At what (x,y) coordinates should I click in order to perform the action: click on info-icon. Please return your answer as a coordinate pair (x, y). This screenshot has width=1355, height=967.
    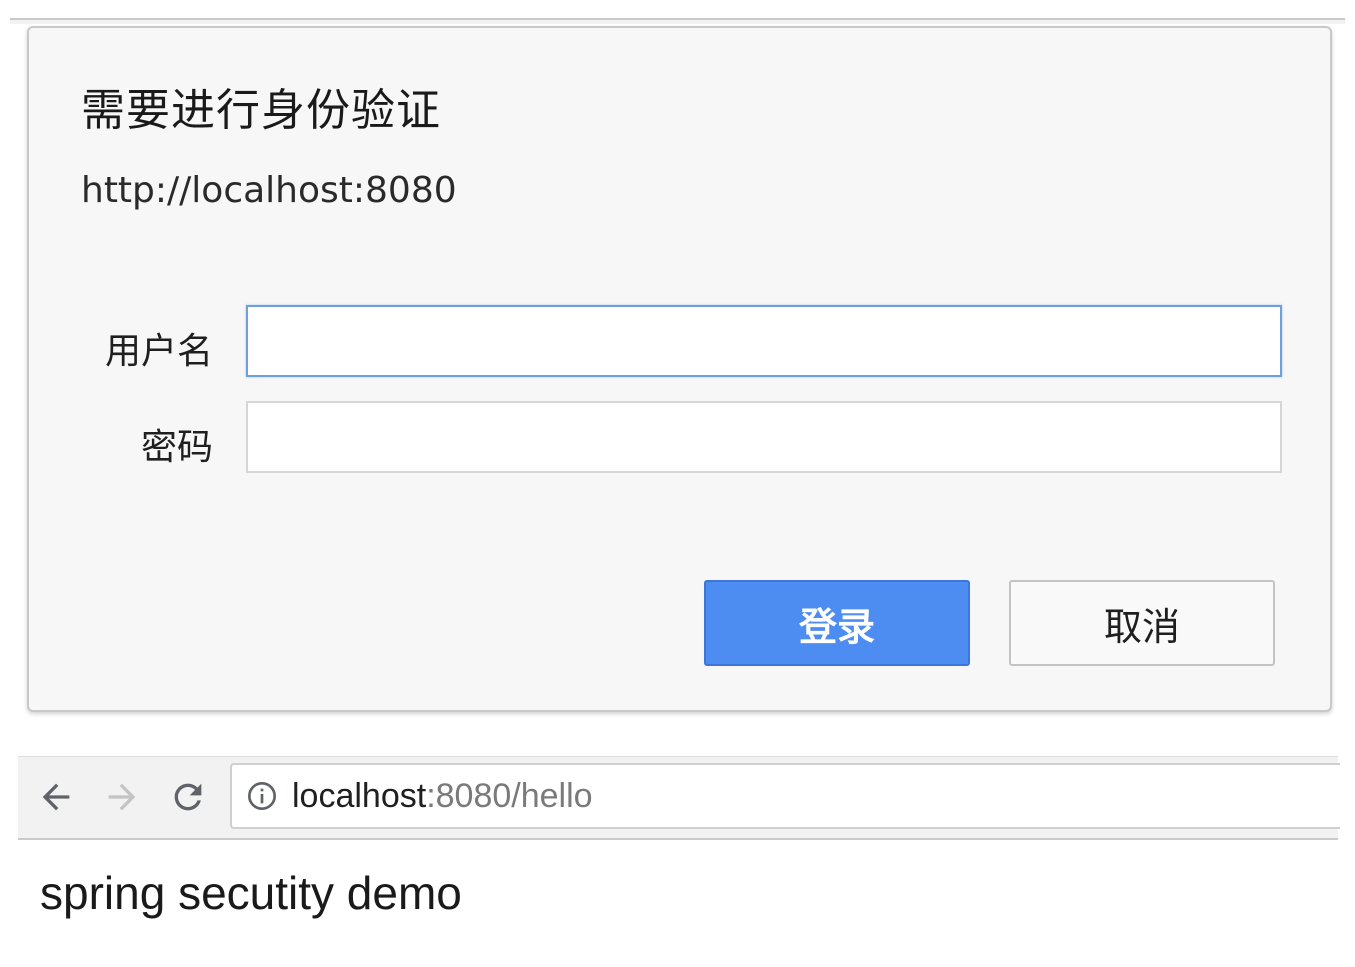
    Looking at the image, I should click on (262, 796).